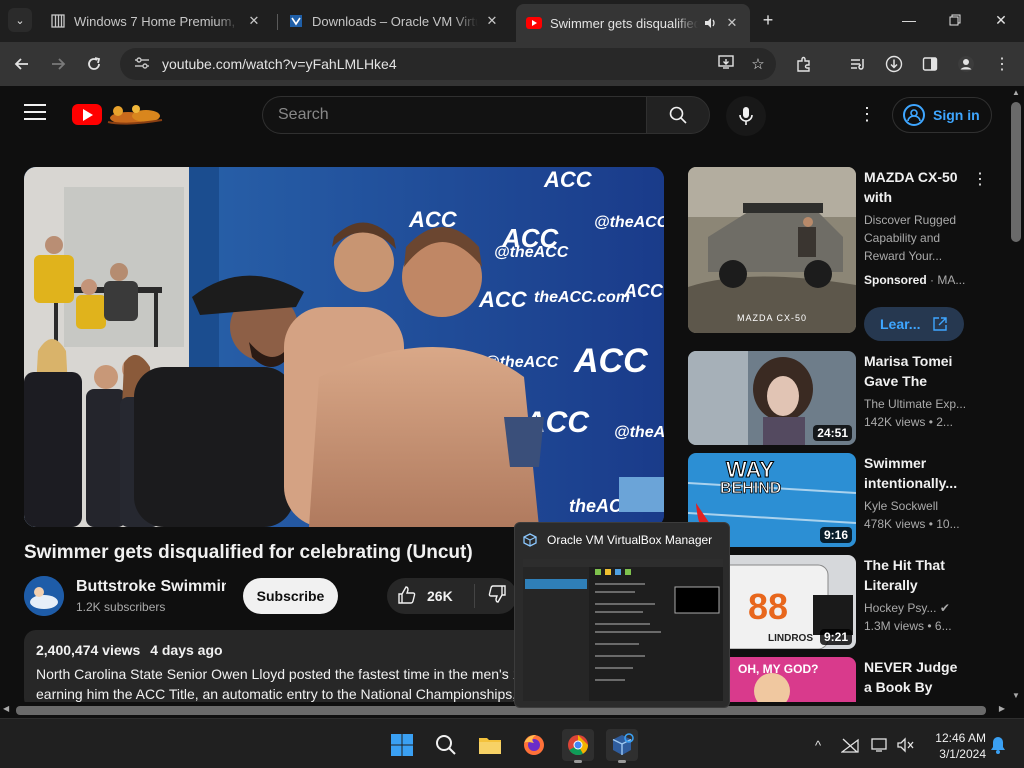  What do you see at coordinates (955, 20) in the screenshot?
I see `restore-button` at bounding box center [955, 20].